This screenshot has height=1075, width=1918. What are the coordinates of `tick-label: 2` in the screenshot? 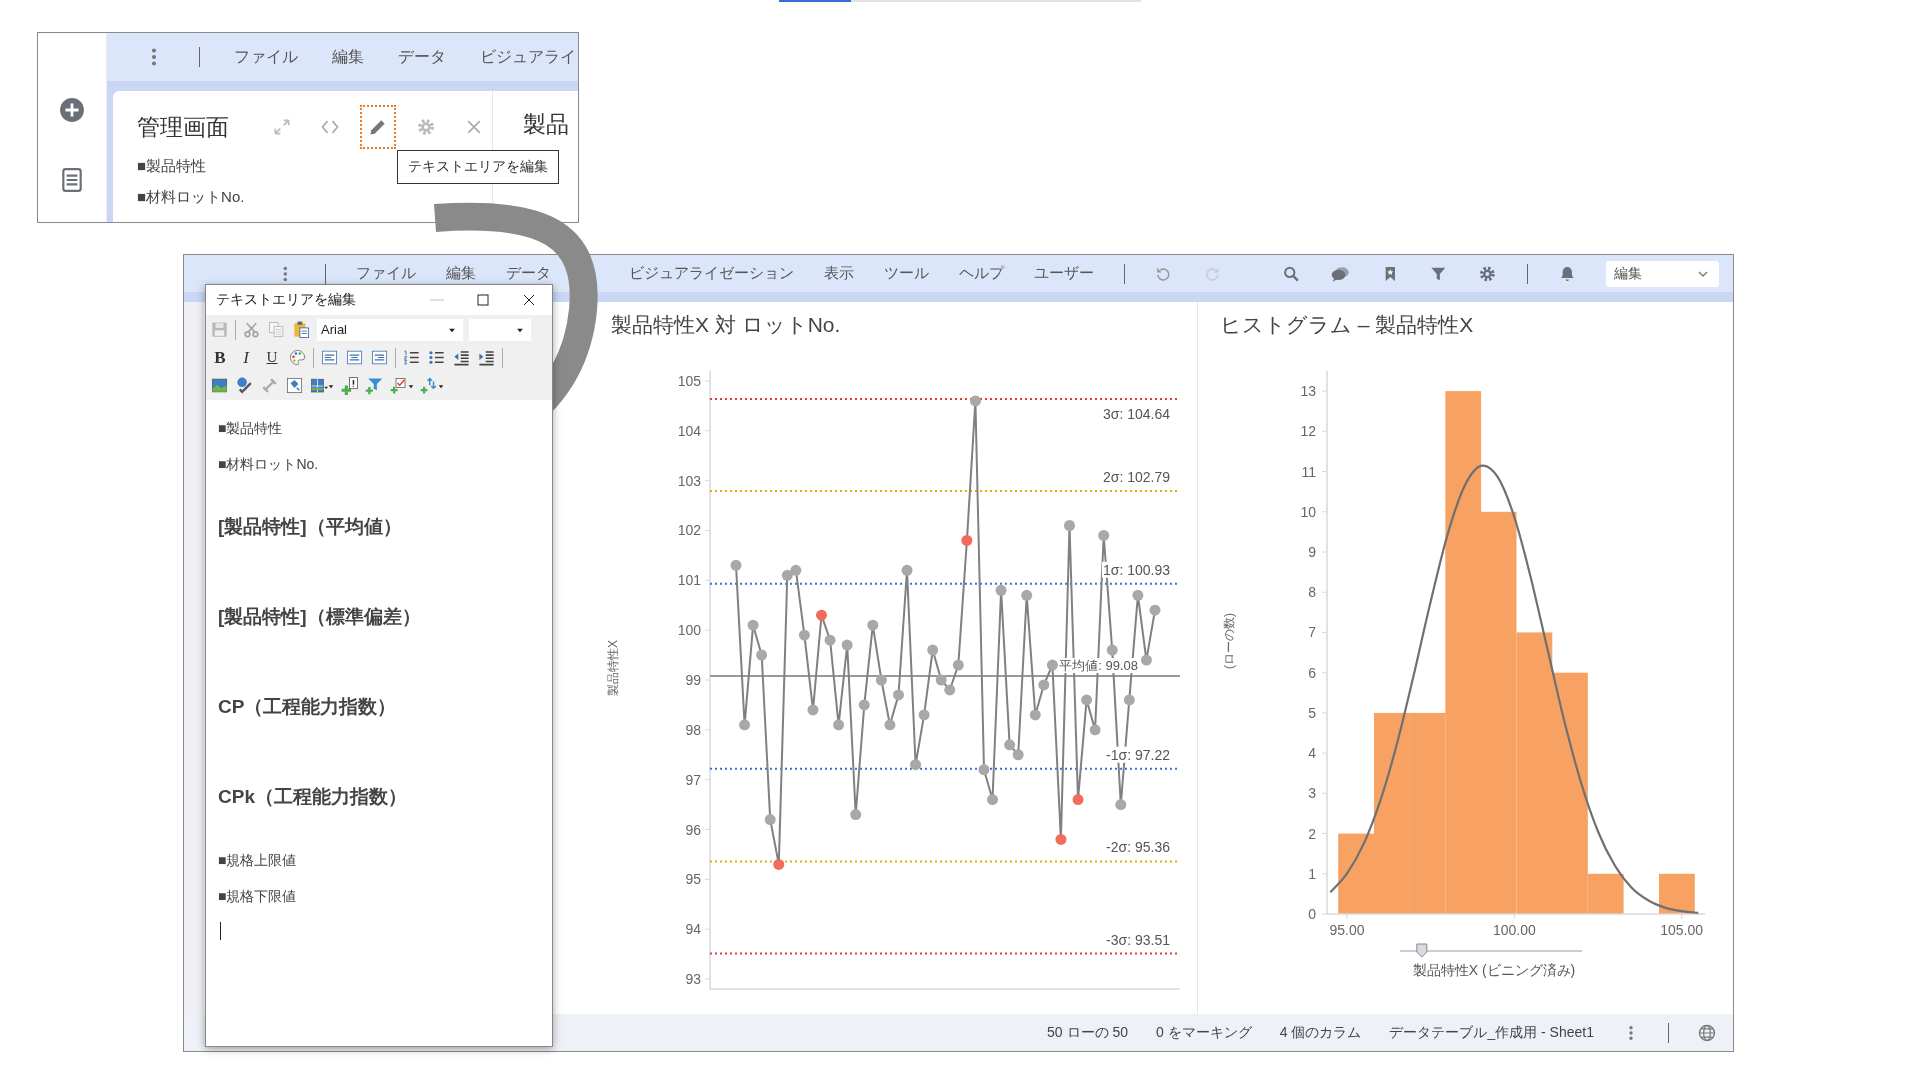 It's located at (1312, 833).